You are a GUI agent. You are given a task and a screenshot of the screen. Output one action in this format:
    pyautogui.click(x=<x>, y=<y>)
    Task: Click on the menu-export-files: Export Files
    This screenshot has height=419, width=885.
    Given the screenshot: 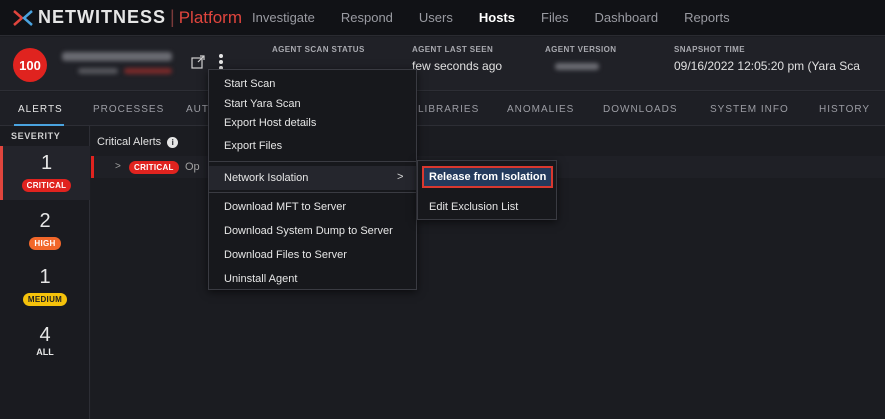 What is the action you would take?
    pyautogui.click(x=253, y=146)
    